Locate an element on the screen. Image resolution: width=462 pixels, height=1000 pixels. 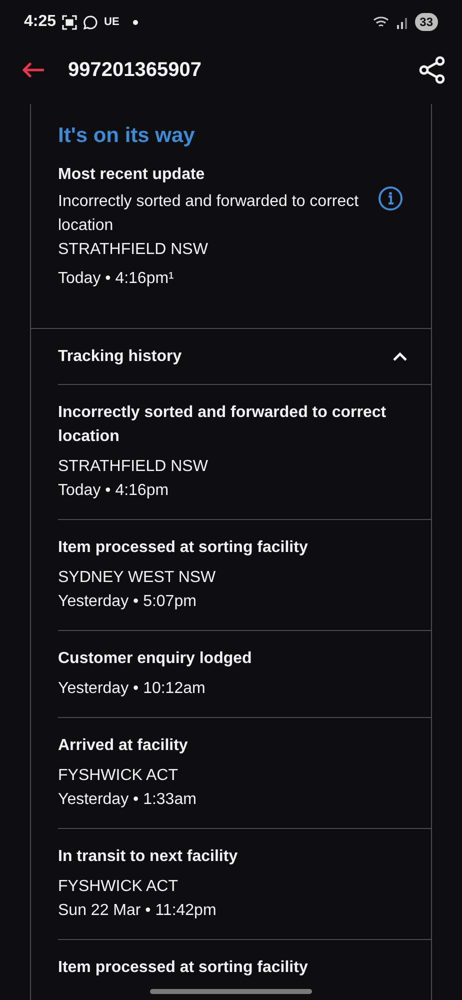
wifi-icon is located at coordinates (381, 22).